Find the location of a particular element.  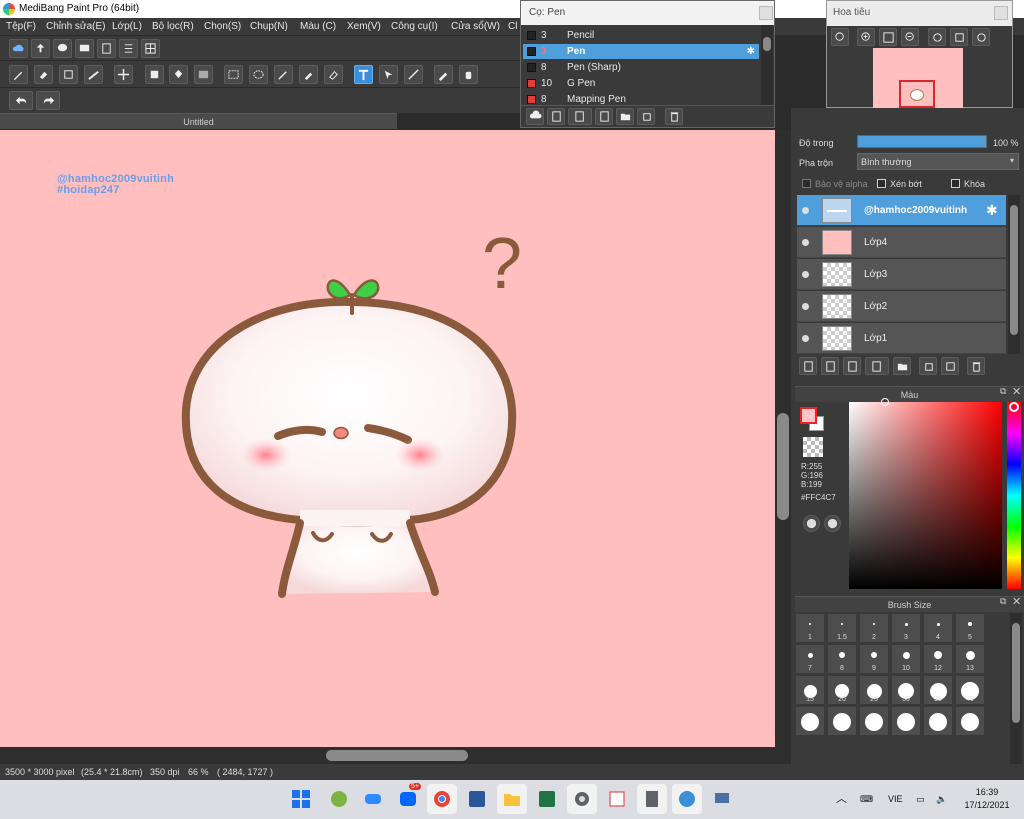

add-brush-dropdown-icon is located at coordinates (580, 116).